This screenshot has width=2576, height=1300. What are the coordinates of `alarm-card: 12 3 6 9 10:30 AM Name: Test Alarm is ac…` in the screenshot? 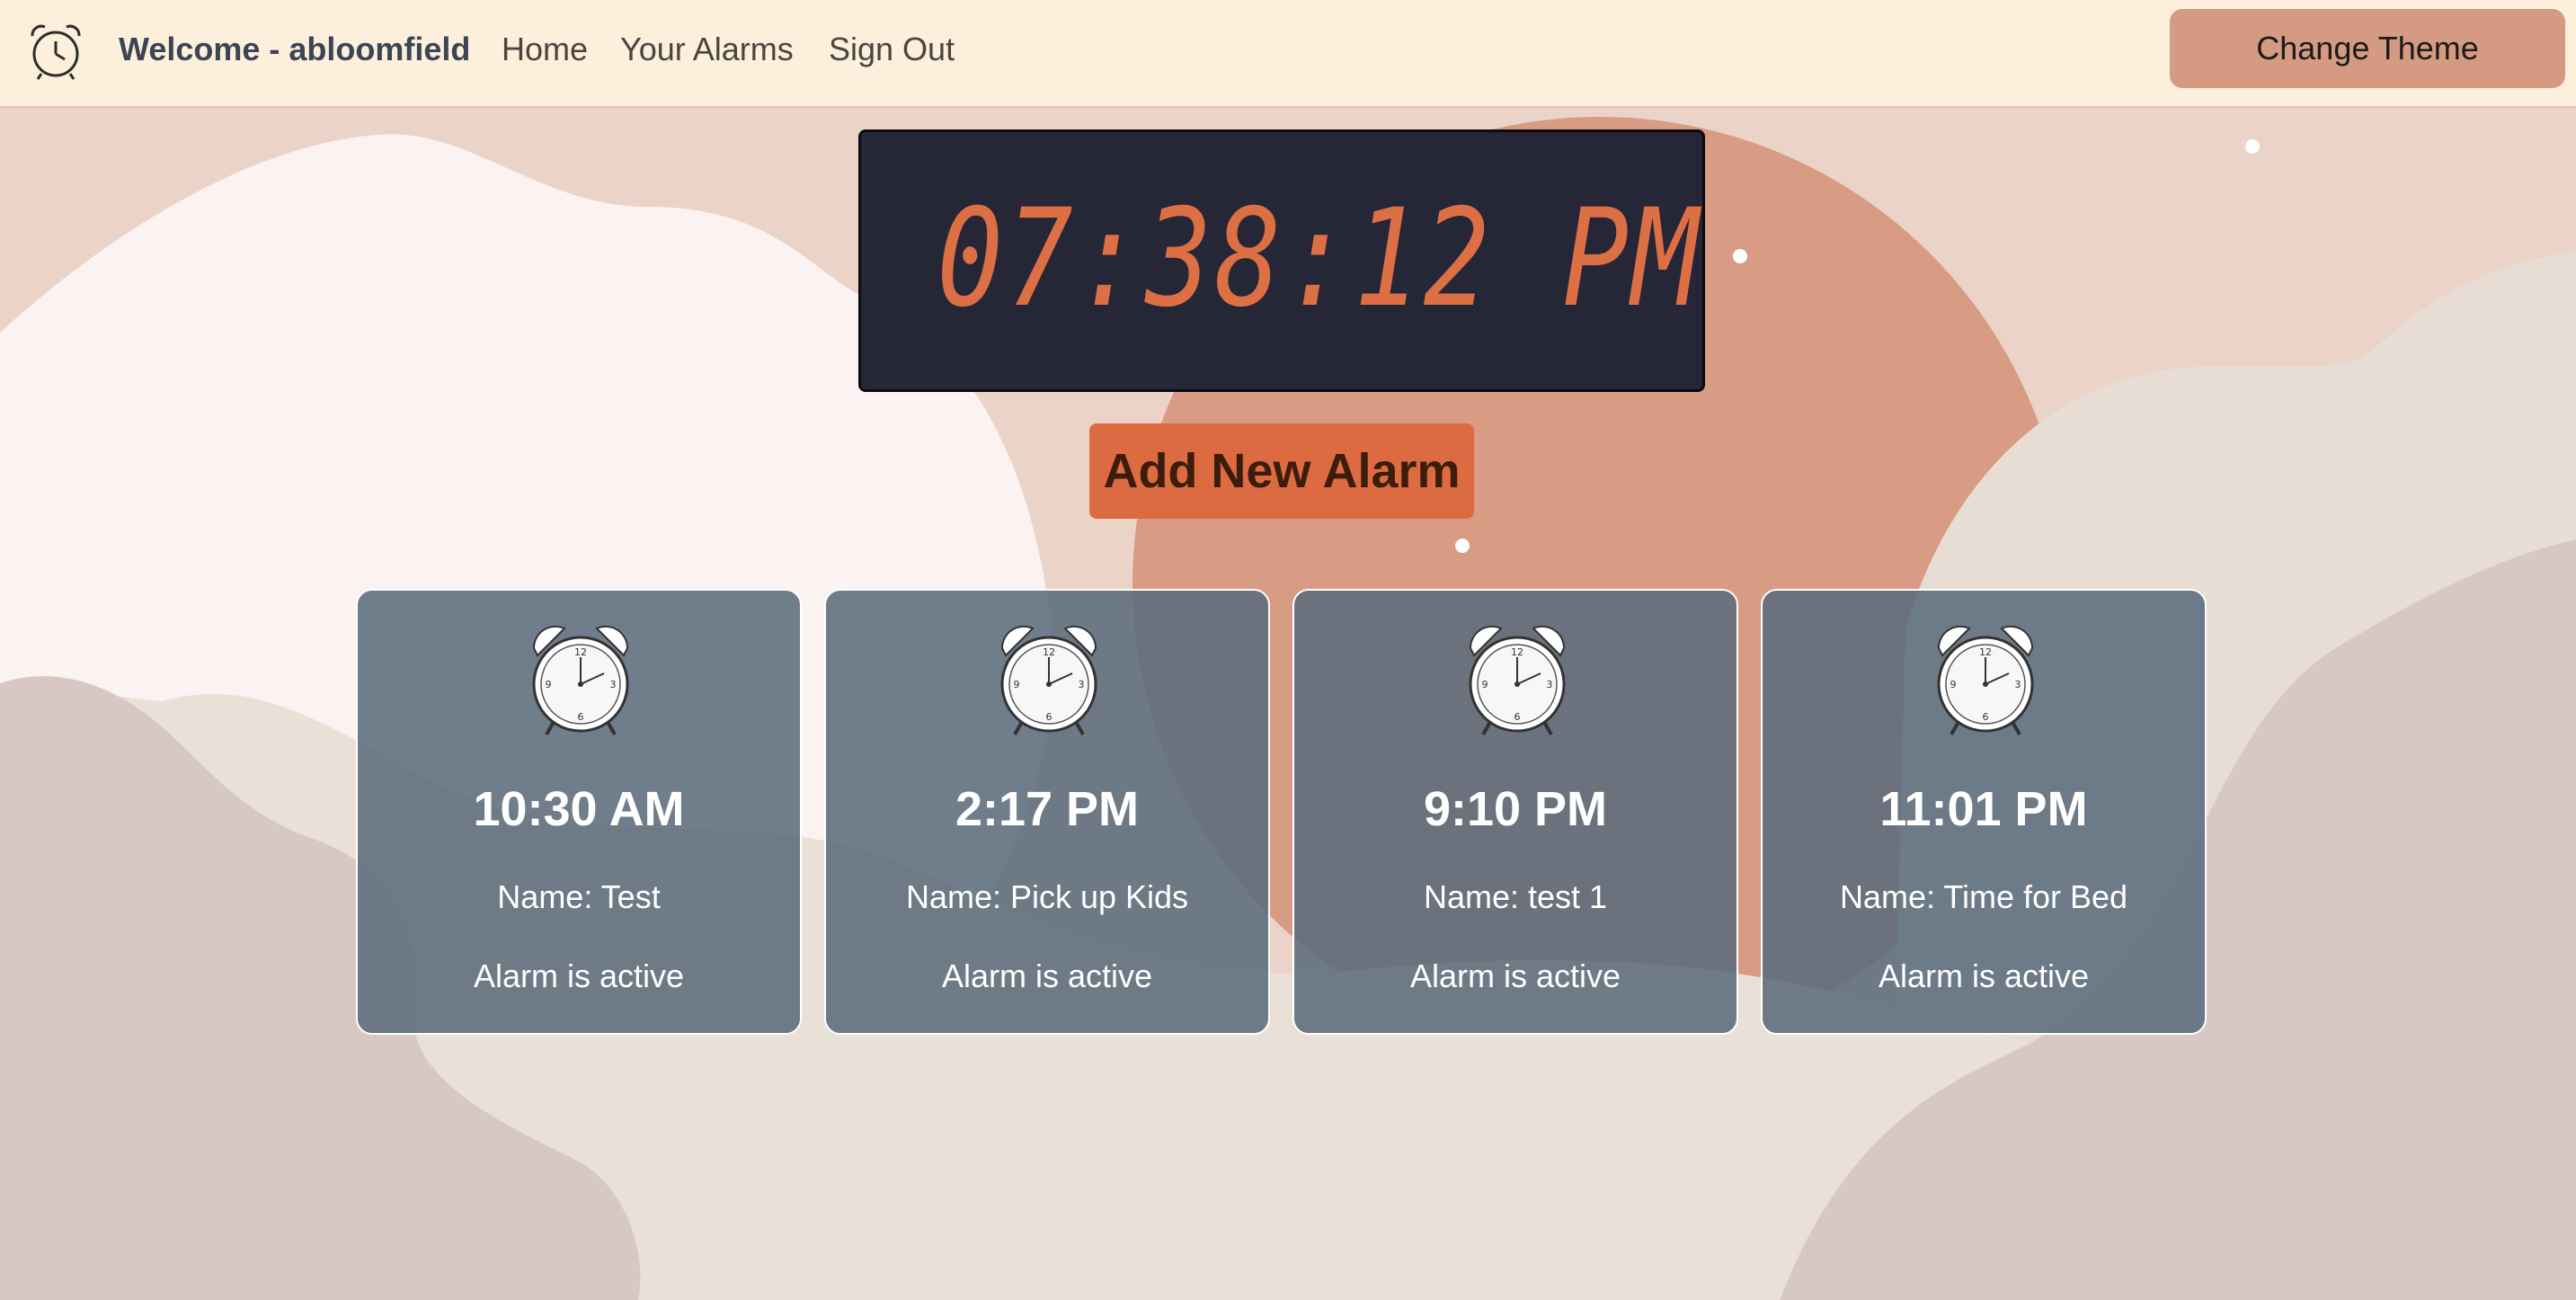 It's located at (579, 812).